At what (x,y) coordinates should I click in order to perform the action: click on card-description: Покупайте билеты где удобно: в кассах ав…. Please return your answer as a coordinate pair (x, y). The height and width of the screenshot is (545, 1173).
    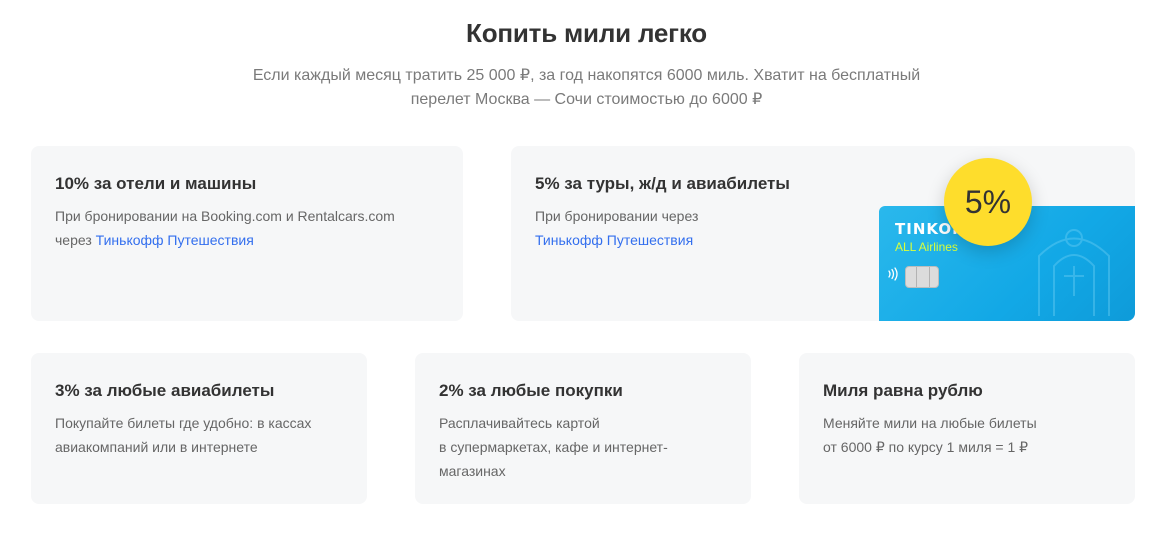
    Looking at the image, I should click on (183, 435).